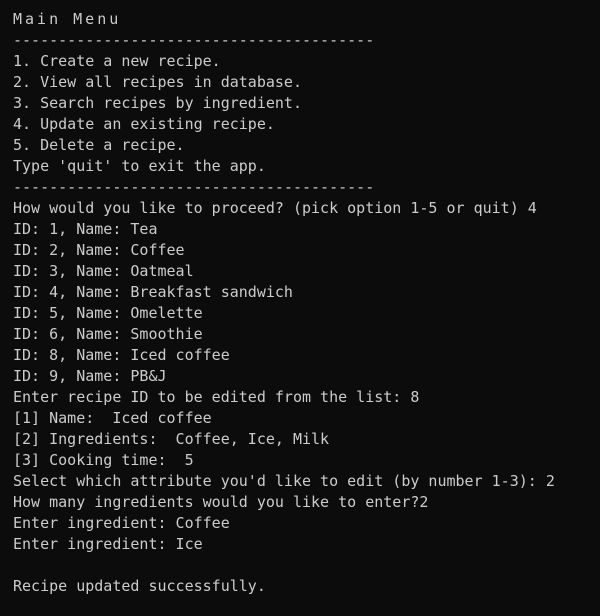 The height and width of the screenshot is (616, 600). Describe the element at coordinates (117, 61) in the screenshot. I see `menu-option-create: 1. Create a new recipe.` at that location.